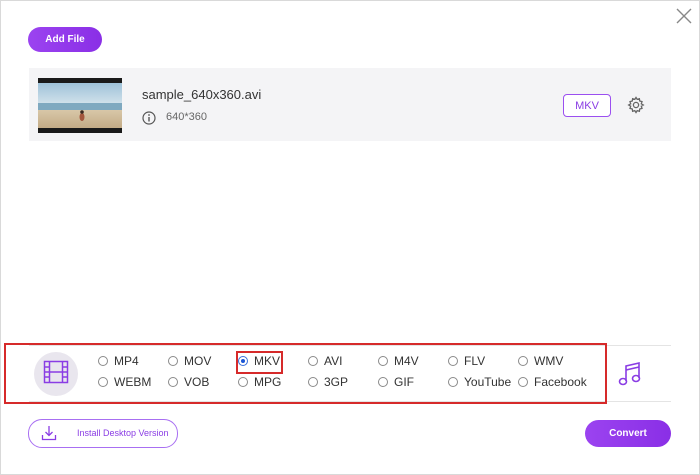  I want to click on install-desktop-button: Install Desktop Version, so click(103, 433).